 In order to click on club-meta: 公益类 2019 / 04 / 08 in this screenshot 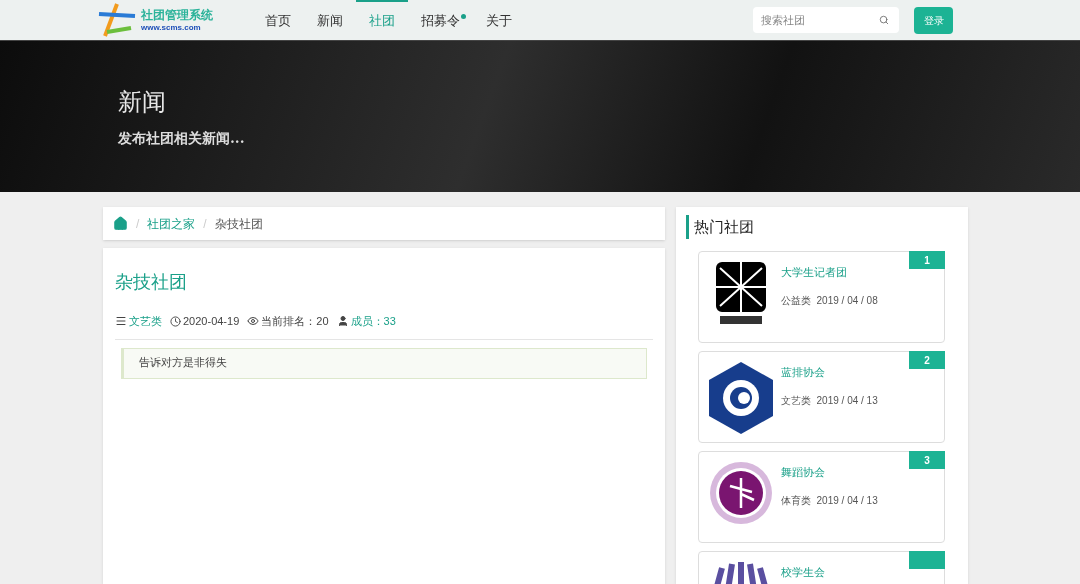, I will do `click(829, 300)`.